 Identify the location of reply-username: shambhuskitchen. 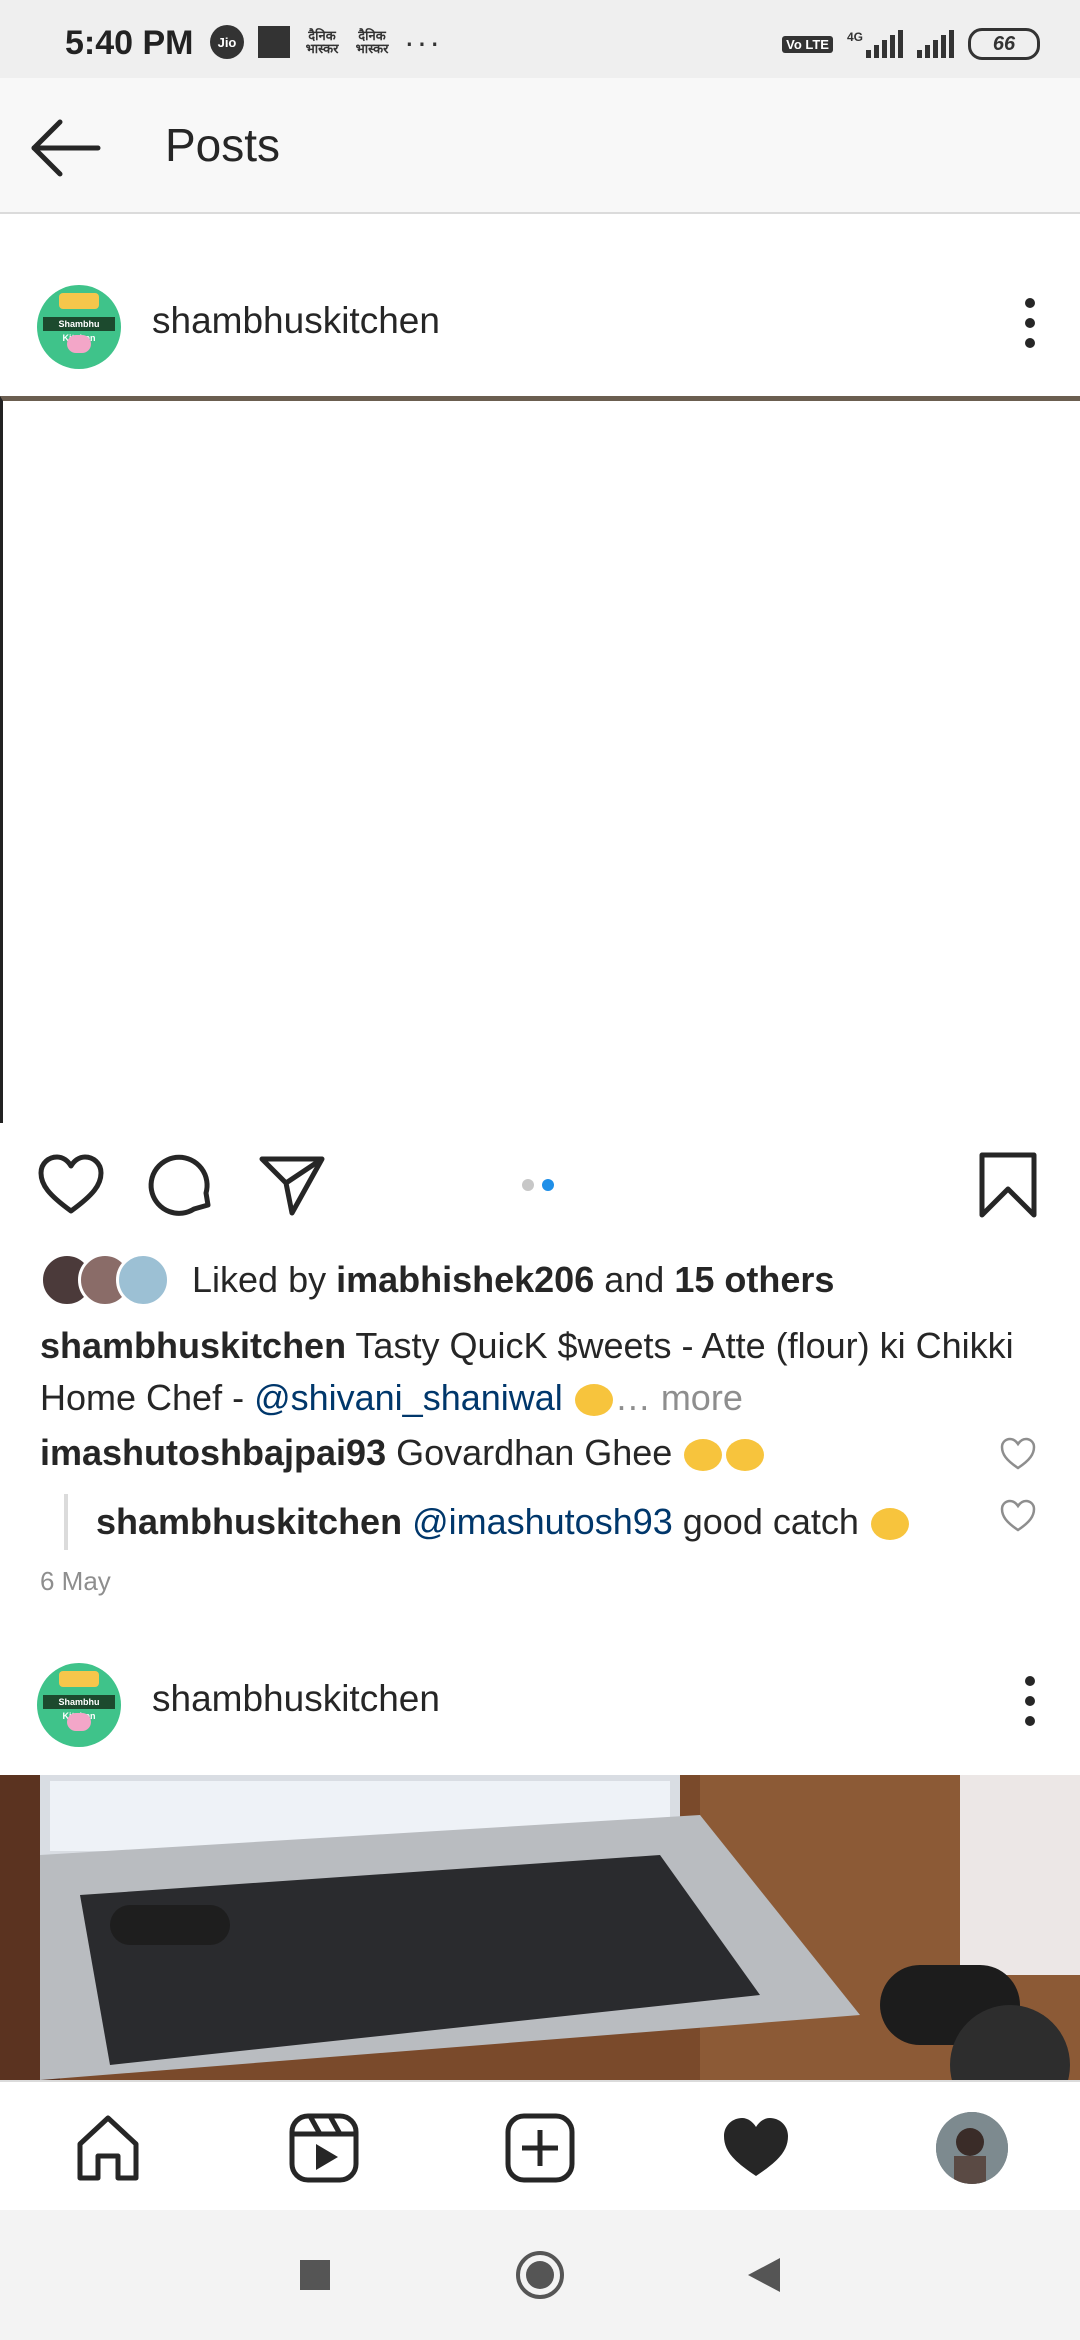
(249, 1521).